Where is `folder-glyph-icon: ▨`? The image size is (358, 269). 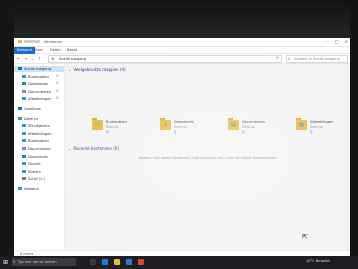 folder-glyph-icon: ▨ is located at coordinates (301, 125).